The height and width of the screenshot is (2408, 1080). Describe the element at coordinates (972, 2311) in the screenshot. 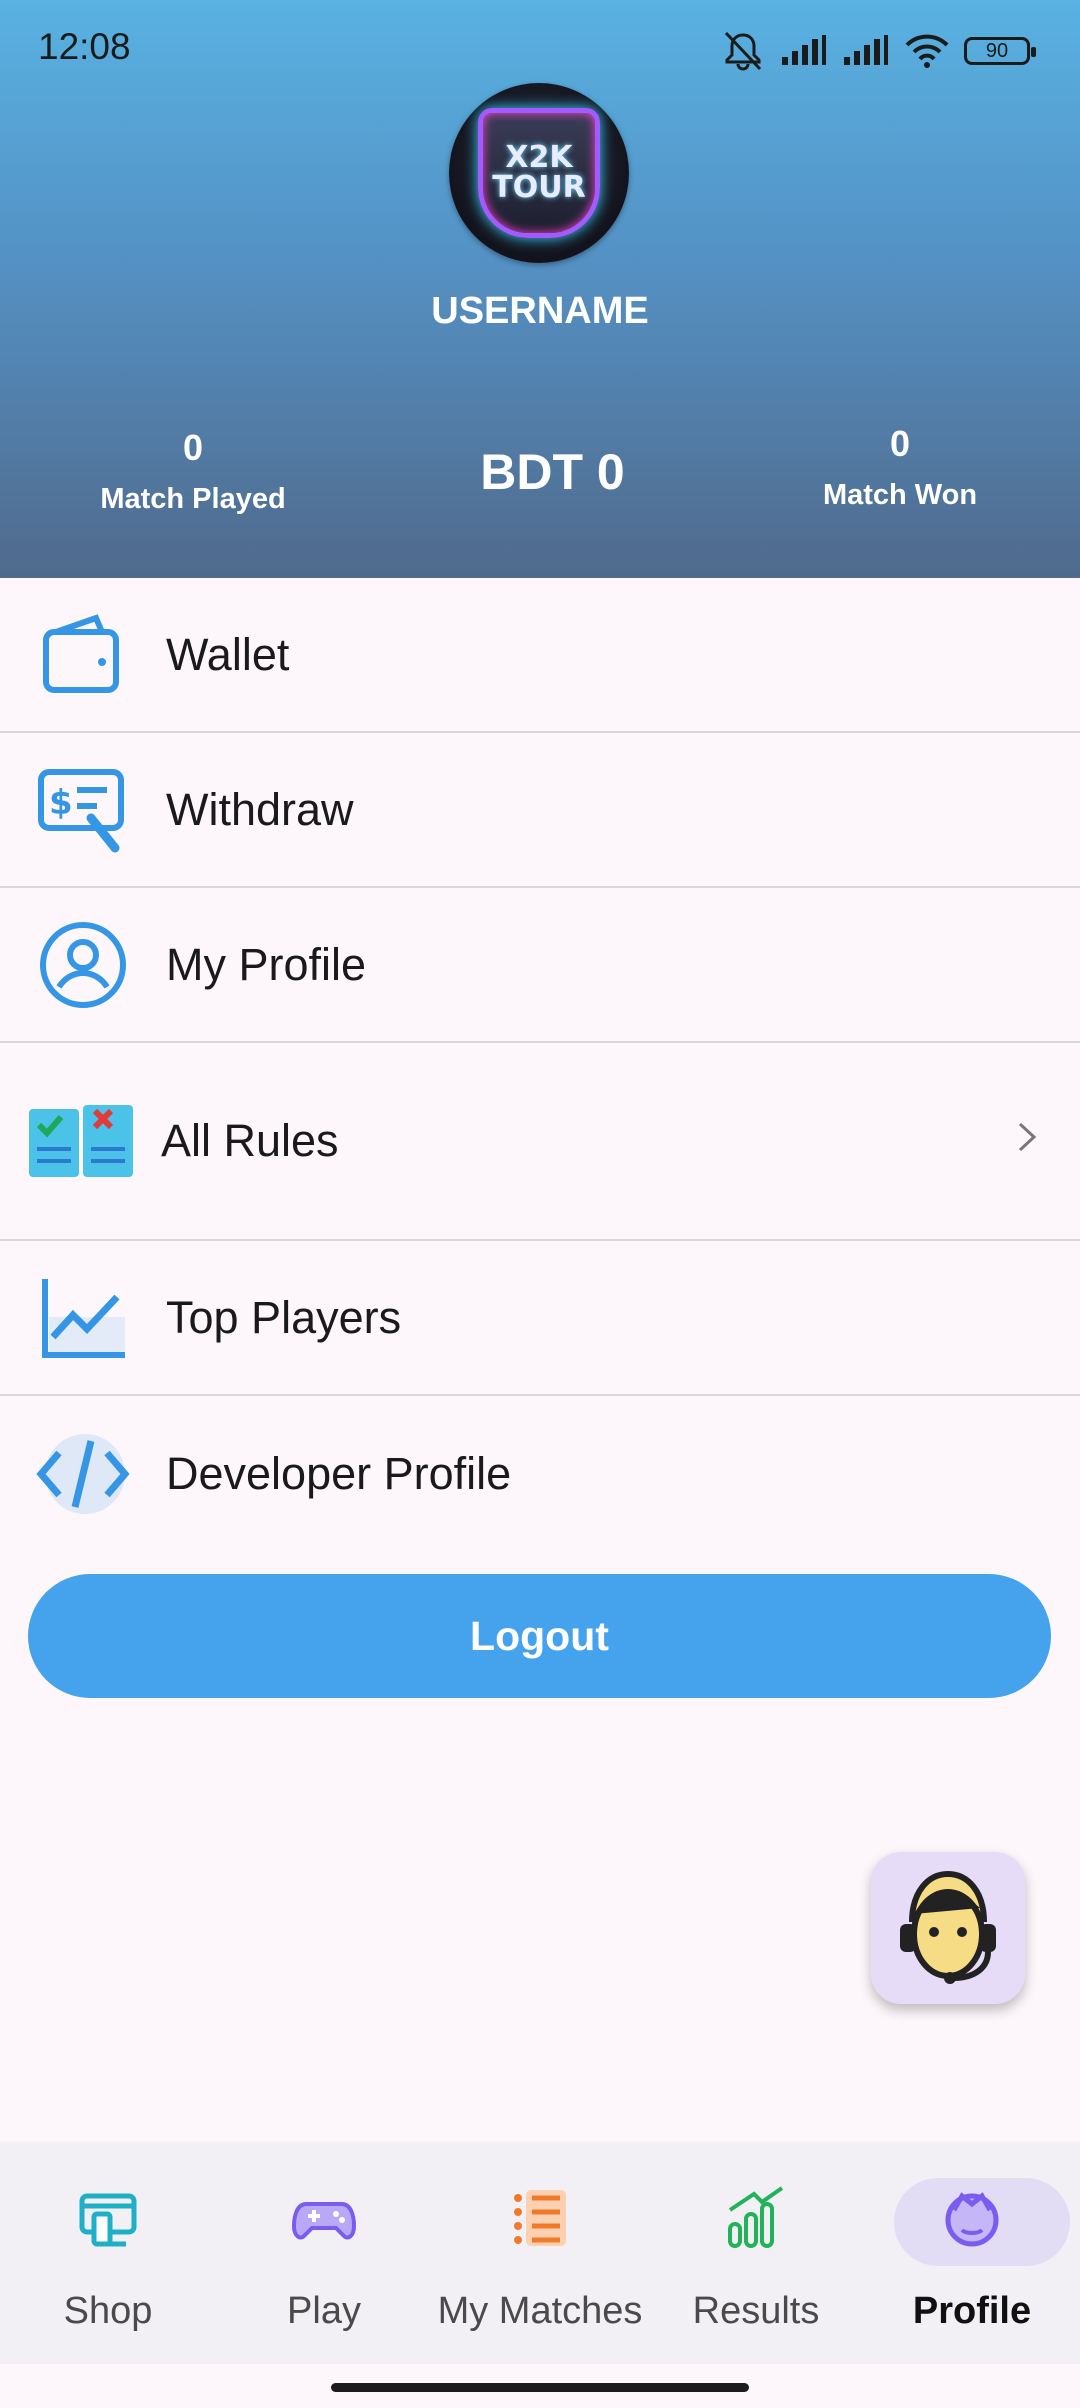

I see `nav-label-profile: Profile` at that location.